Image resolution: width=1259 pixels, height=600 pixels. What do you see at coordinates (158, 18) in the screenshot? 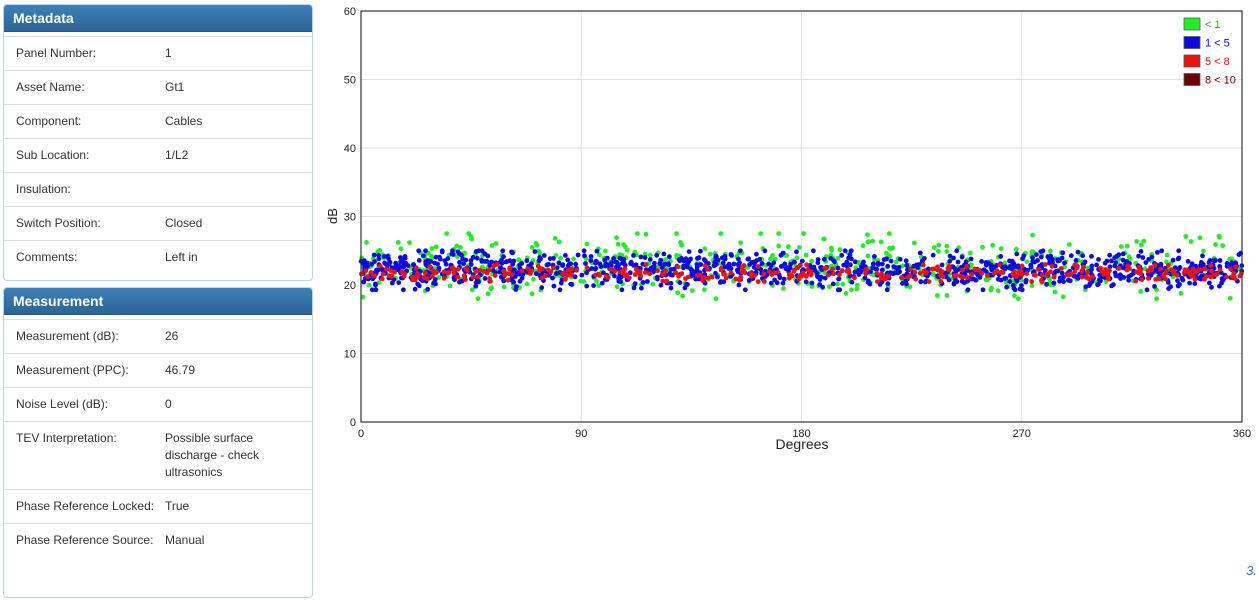
I see `metadata-panel-title: Metadata` at bounding box center [158, 18].